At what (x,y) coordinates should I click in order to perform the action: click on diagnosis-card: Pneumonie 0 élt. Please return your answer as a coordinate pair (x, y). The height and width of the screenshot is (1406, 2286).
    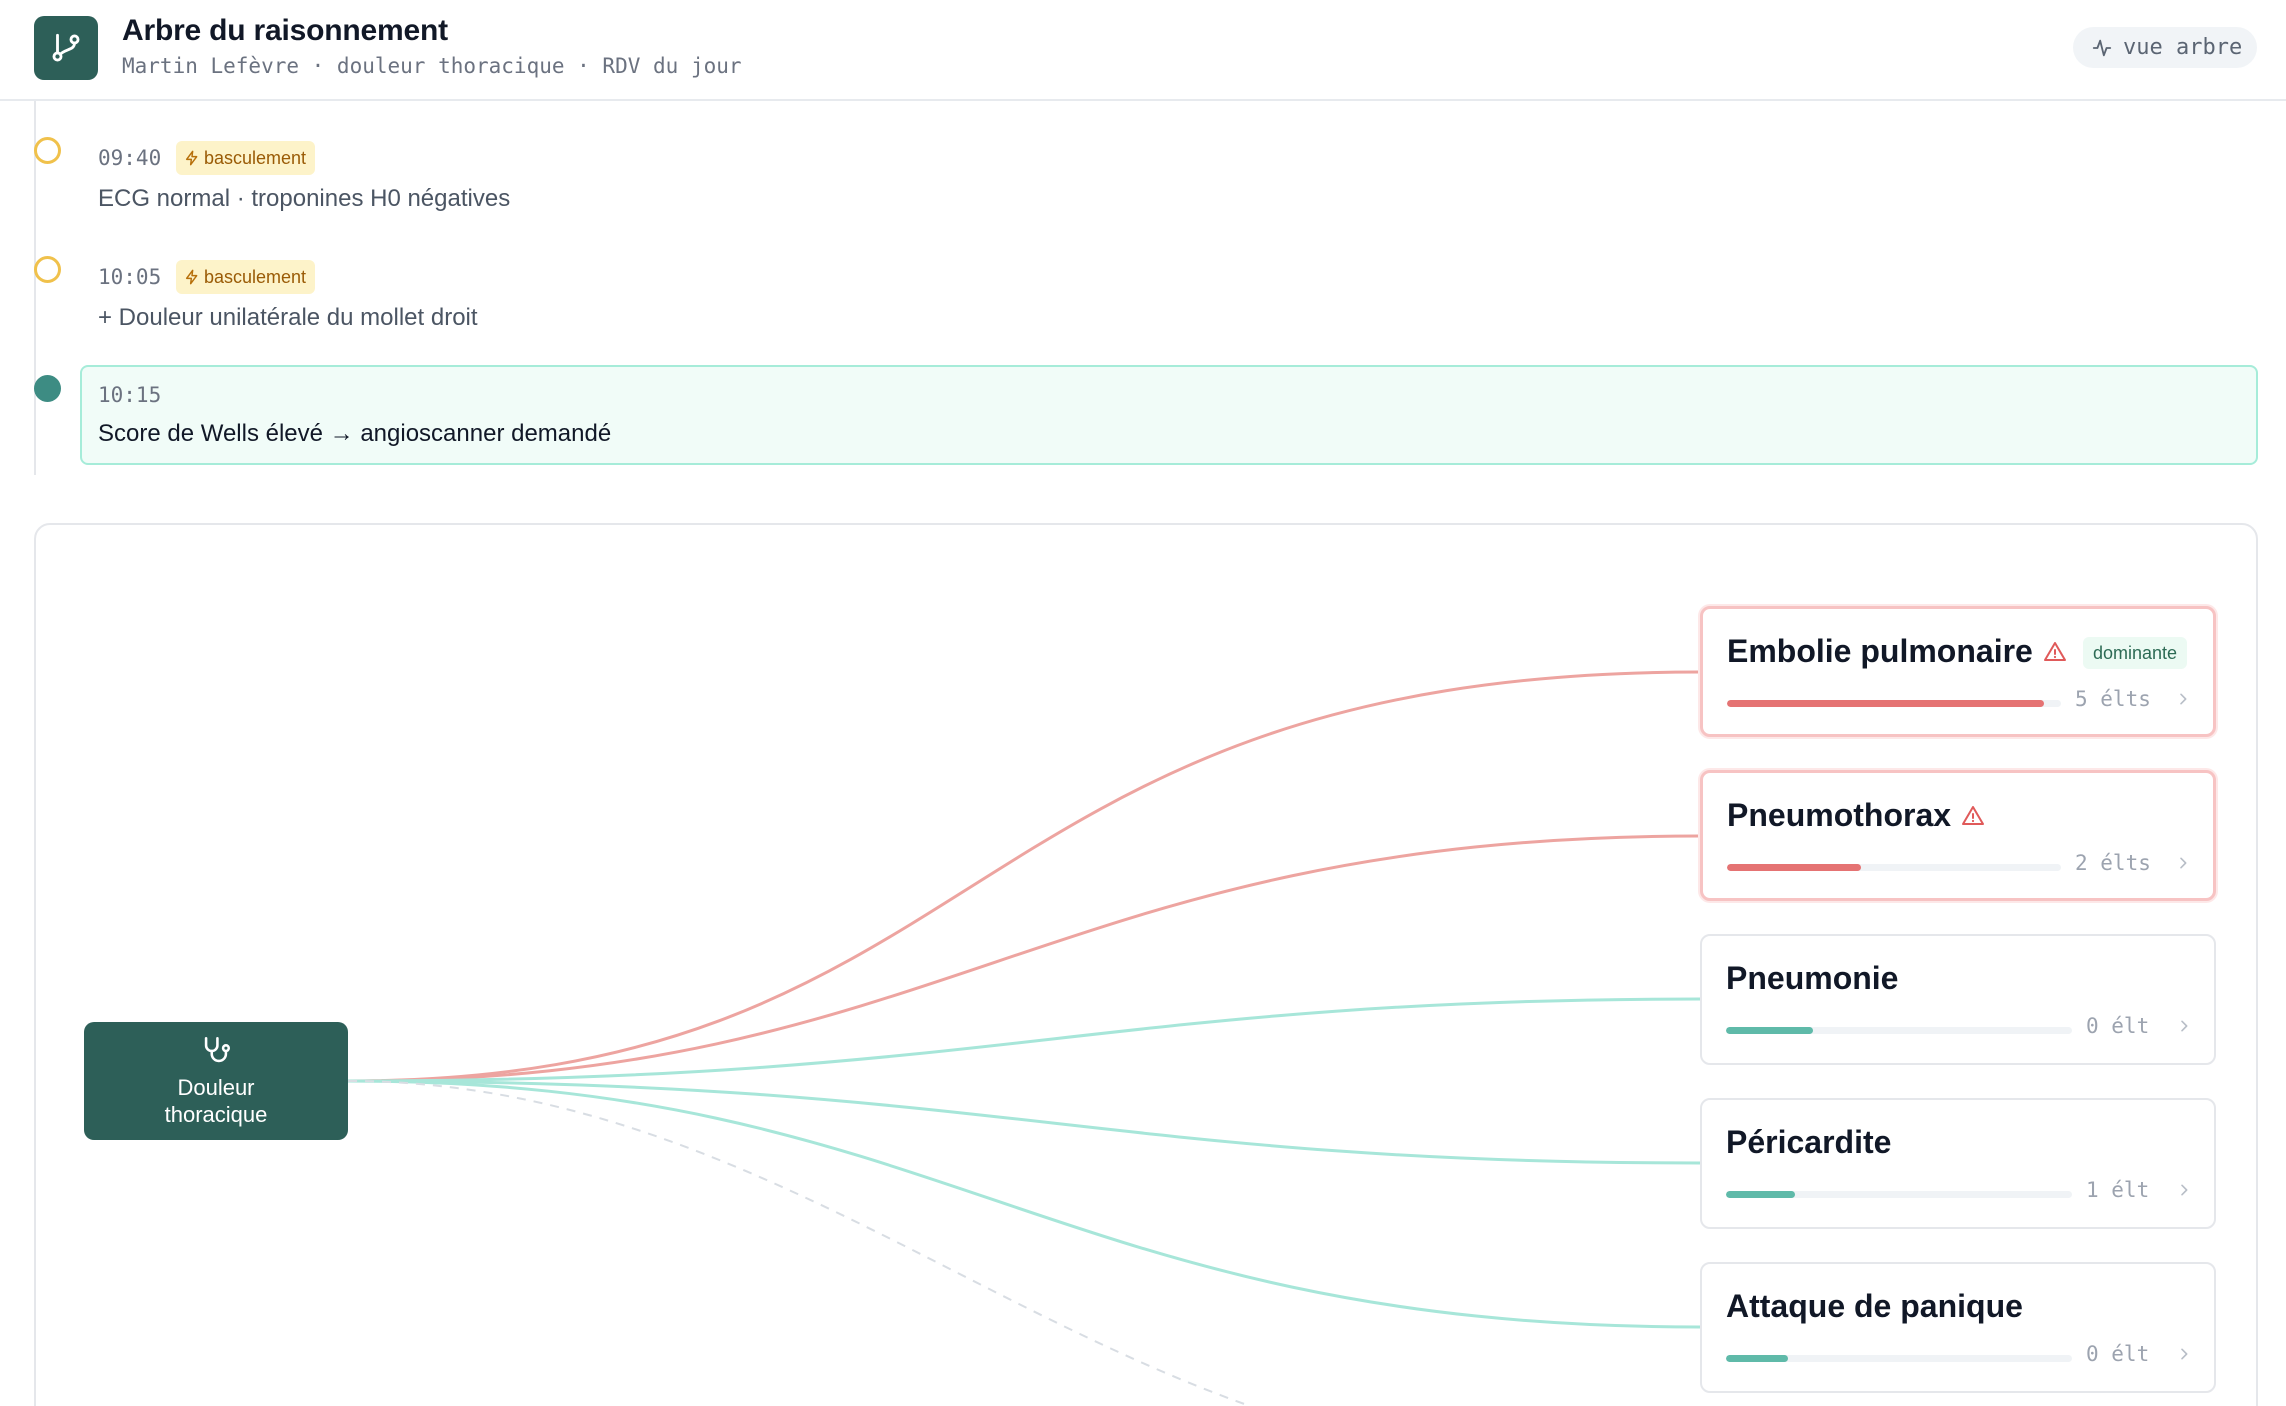
    Looking at the image, I should click on (1958, 999).